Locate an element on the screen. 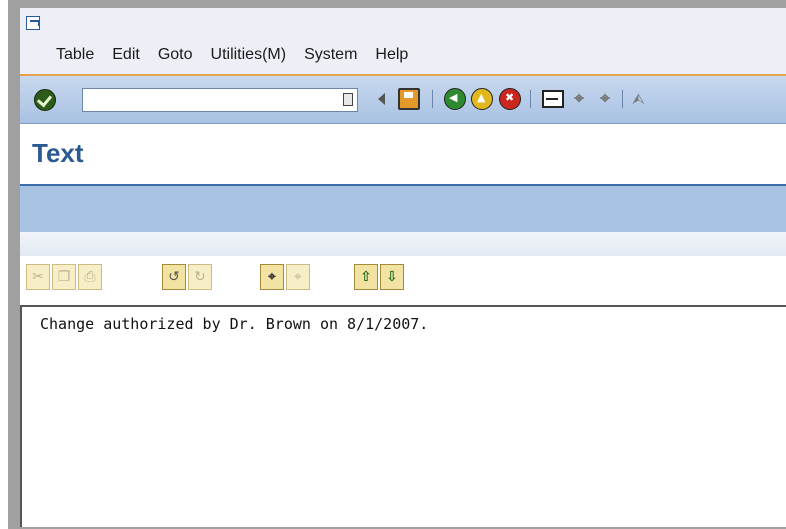 The width and height of the screenshot is (786, 529). menu-goto: Goto is located at coordinates (175, 55).